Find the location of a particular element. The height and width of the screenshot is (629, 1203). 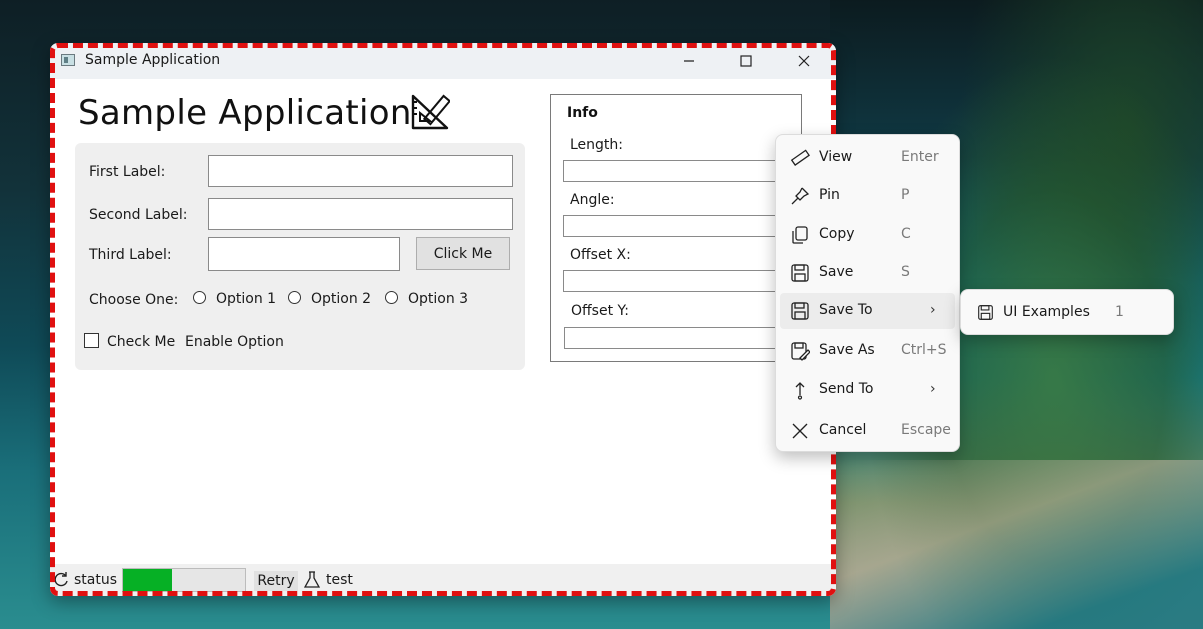

check-me-checkbox is located at coordinates (91, 340).